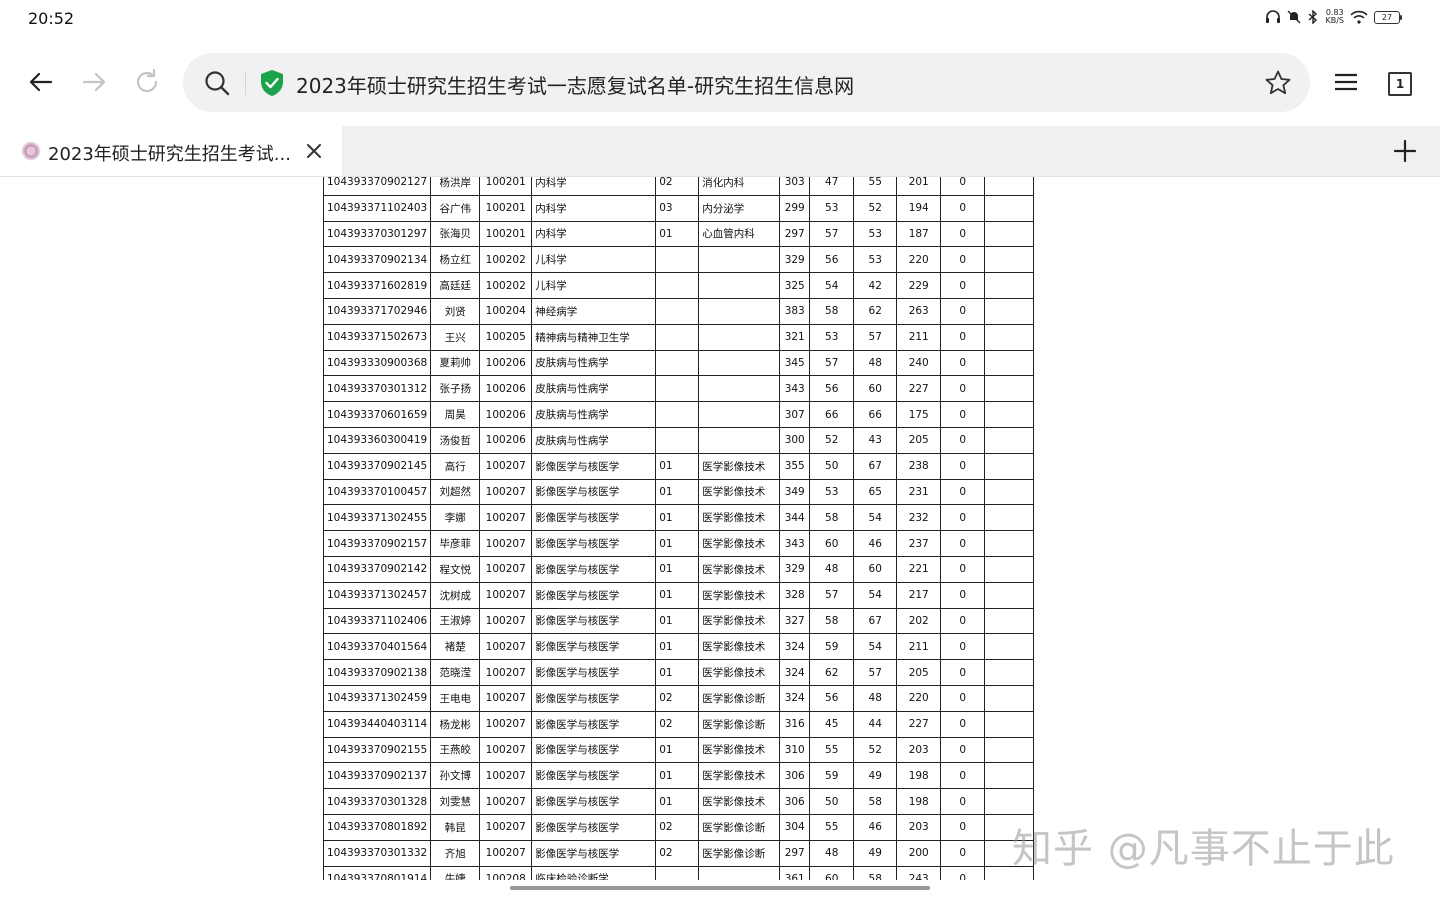 The width and height of the screenshot is (1440, 900). Describe the element at coordinates (245, 83) in the screenshot. I see `address-divider` at that location.